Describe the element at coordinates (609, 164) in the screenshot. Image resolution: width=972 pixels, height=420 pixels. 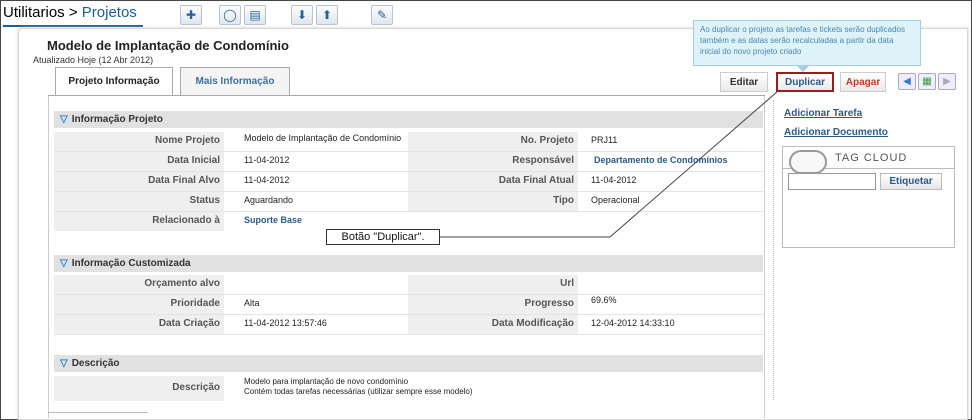
I see `callout-leader-line` at that location.